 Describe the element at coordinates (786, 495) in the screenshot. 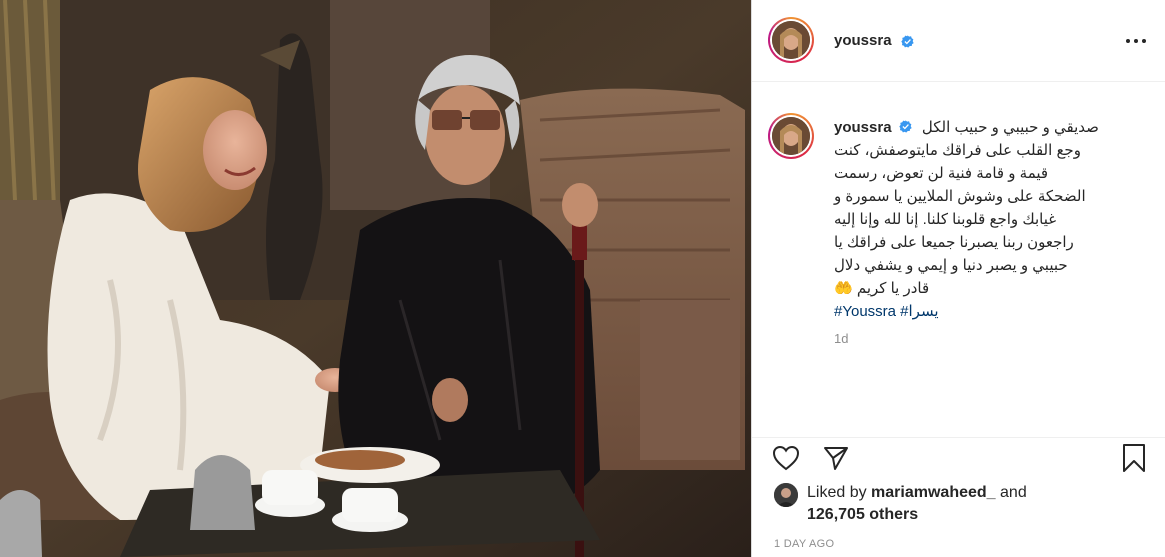

I see `liker-avatar` at that location.